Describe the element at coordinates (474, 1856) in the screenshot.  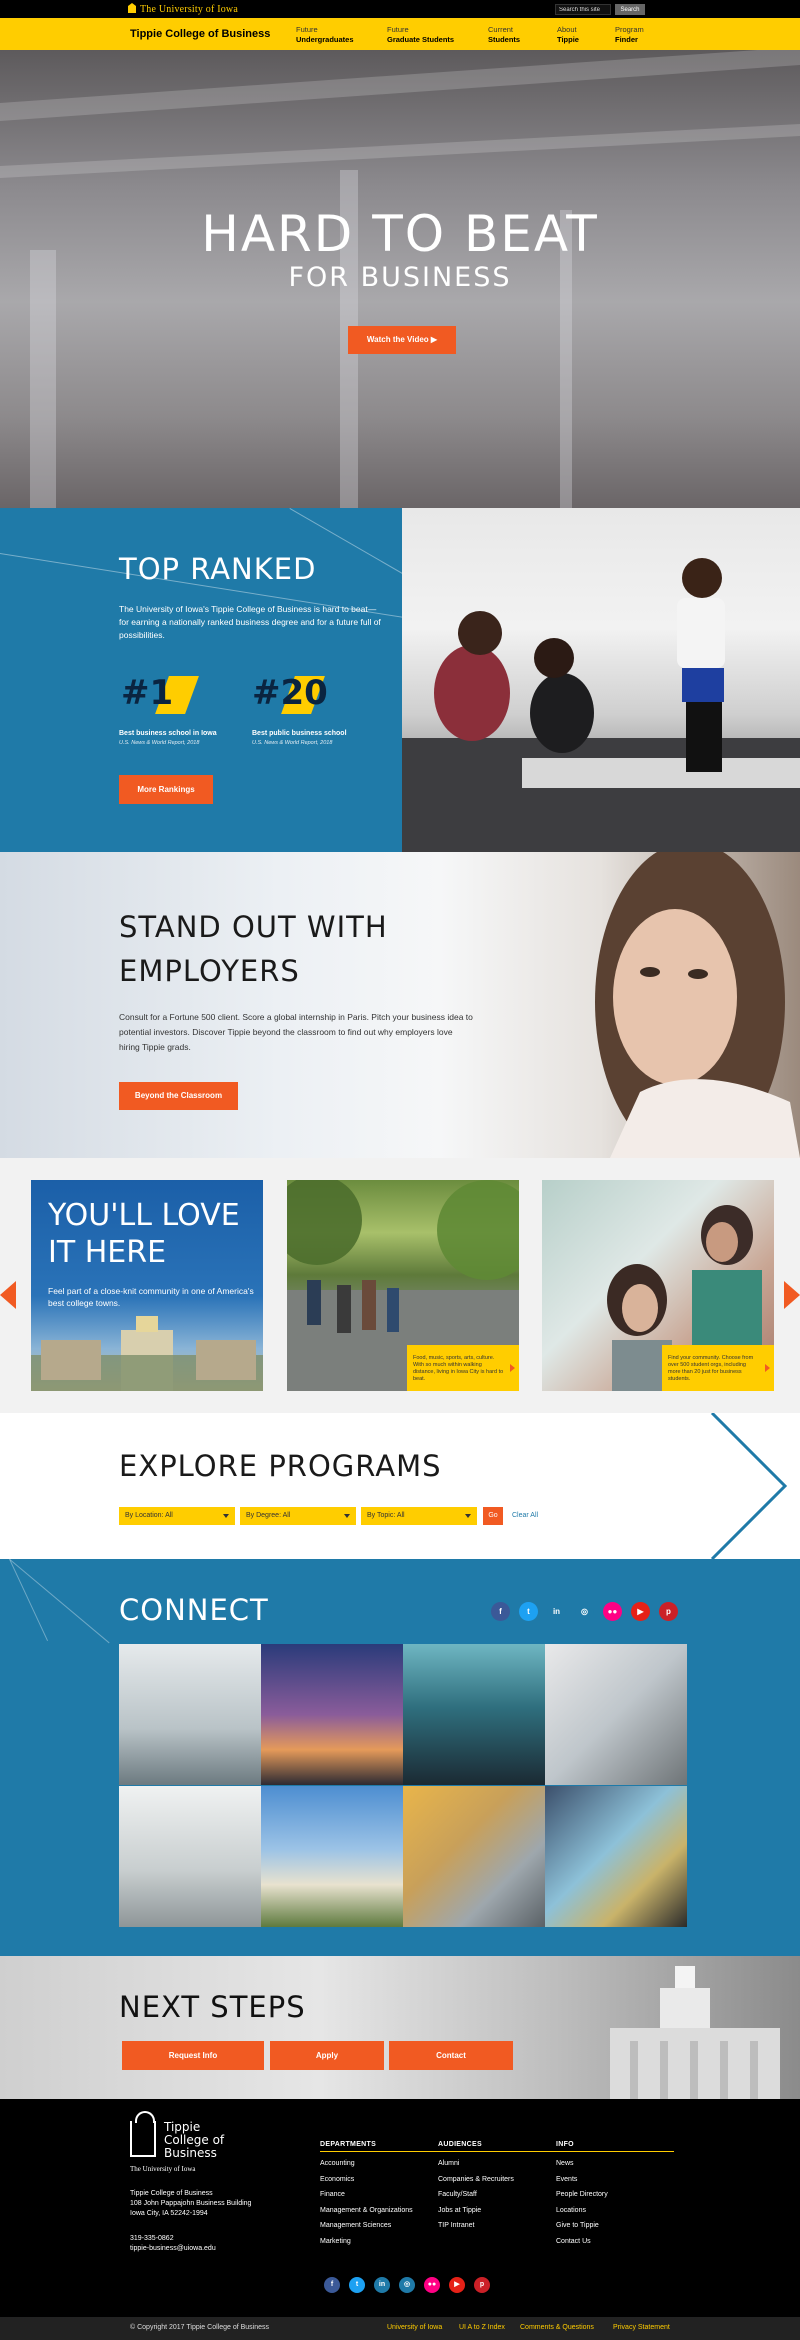
I see `connect-photo-autumn` at that location.